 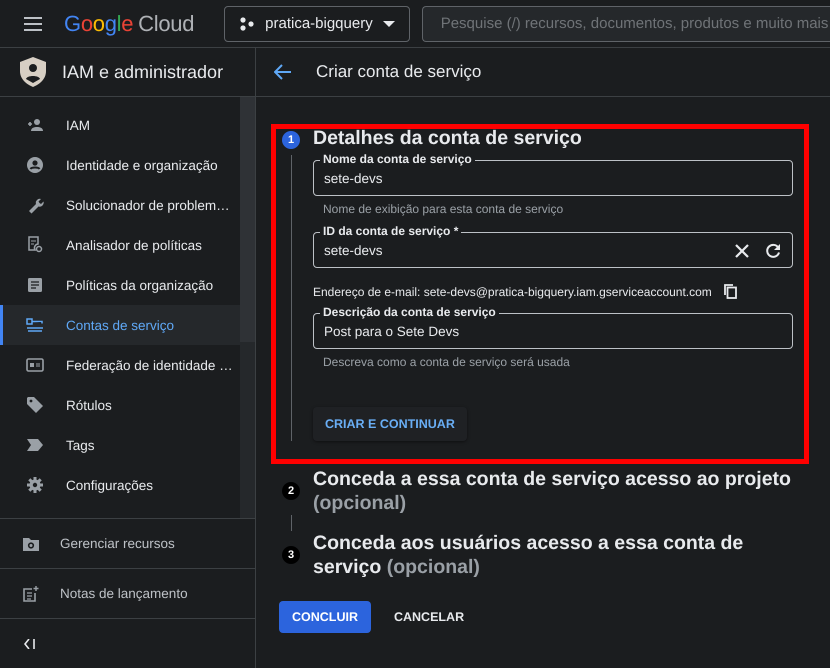 I want to click on label-icon, so click(x=35, y=445).